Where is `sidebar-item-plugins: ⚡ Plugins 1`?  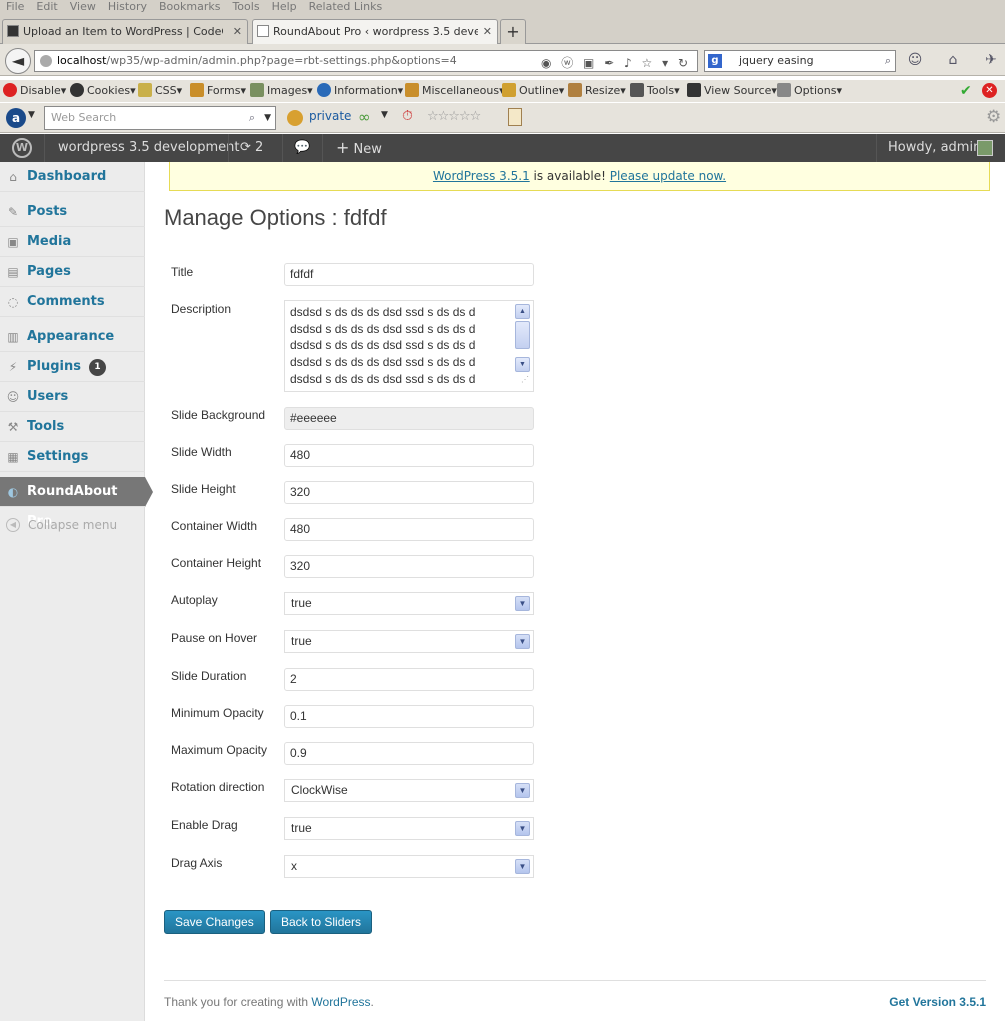
sidebar-item-plugins: ⚡ Plugins 1 is located at coordinates (72, 367).